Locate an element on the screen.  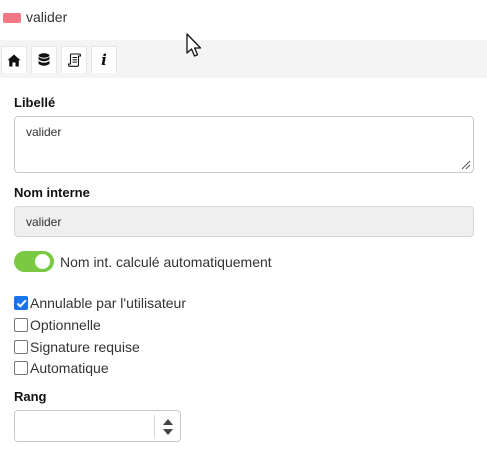
spin-down-icon is located at coordinates (168, 432).